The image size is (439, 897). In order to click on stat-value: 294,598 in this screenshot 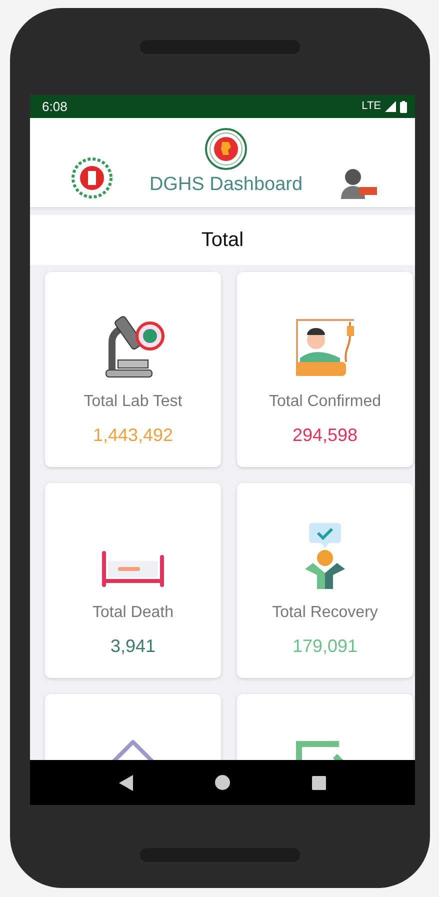, I will do `click(325, 435)`.